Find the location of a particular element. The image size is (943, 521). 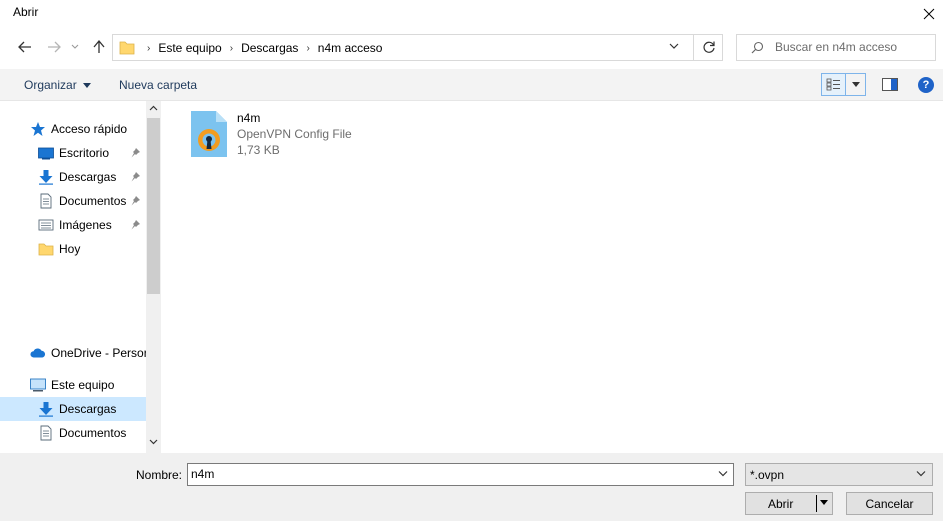

up-button is located at coordinates (99, 47).